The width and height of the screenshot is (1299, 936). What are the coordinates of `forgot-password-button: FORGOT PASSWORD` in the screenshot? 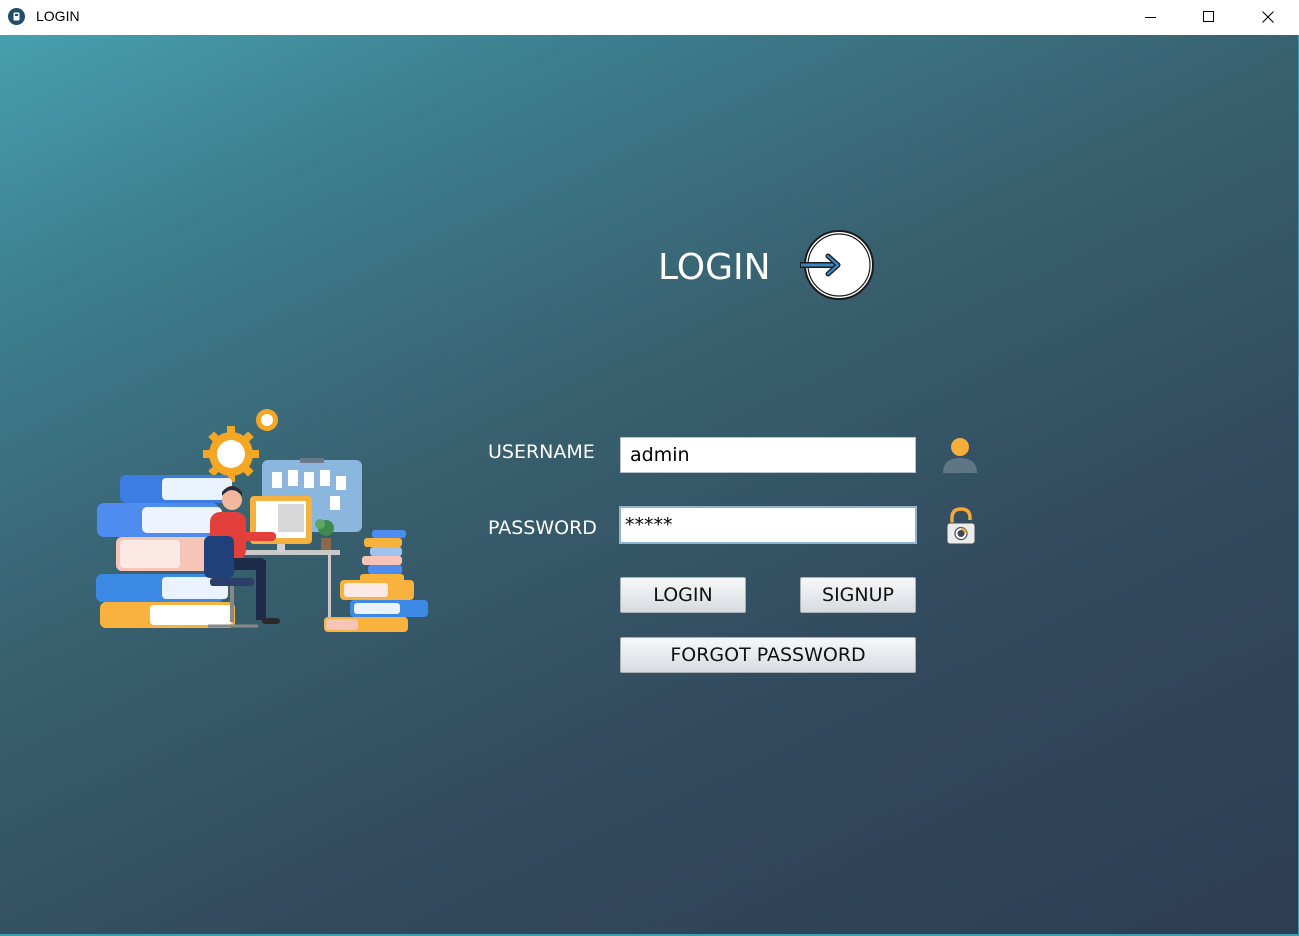 It's located at (768, 655).